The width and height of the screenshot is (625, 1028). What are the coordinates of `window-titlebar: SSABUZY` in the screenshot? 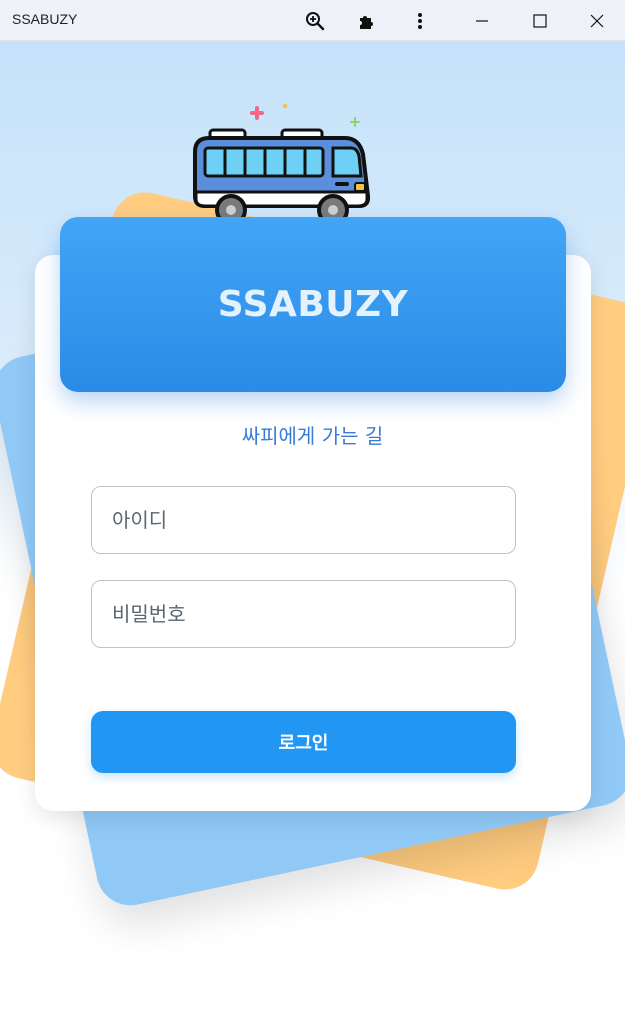 It's located at (312, 20).